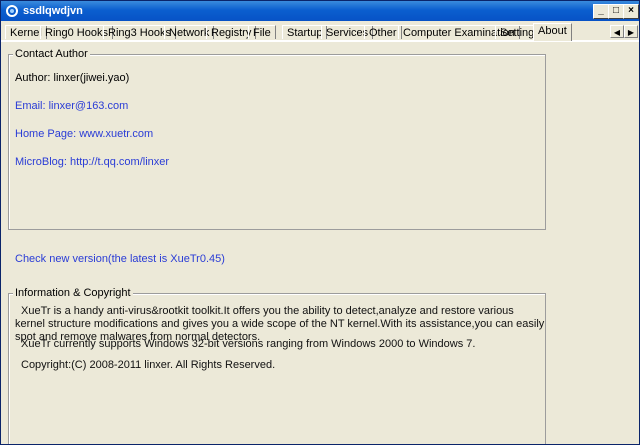  I want to click on maximize-icon: □, so click(616, 11).